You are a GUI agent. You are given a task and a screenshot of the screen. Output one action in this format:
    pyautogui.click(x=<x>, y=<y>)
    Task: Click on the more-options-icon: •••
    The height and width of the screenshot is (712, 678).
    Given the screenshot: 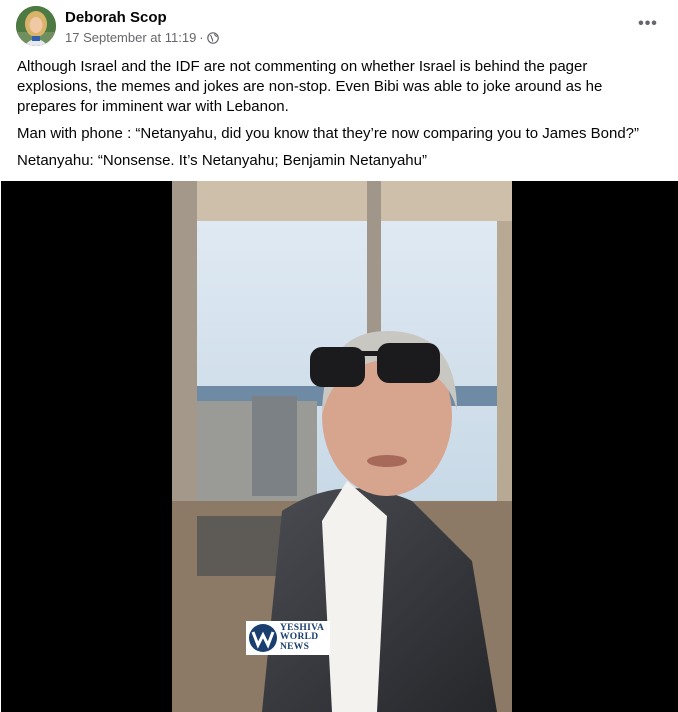 What is the action you would take?
    pyautogui.click(x=648, y=24)
    